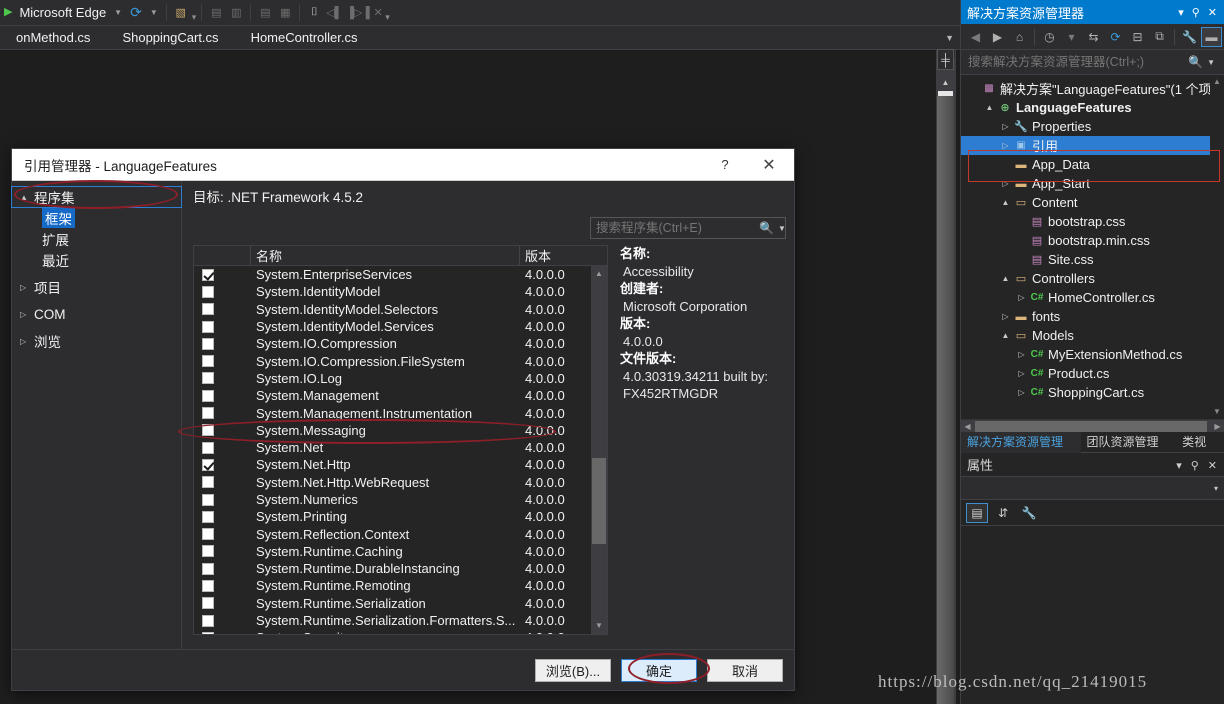  I want to click on nav-item-recent: 最近, so click(96, 259).